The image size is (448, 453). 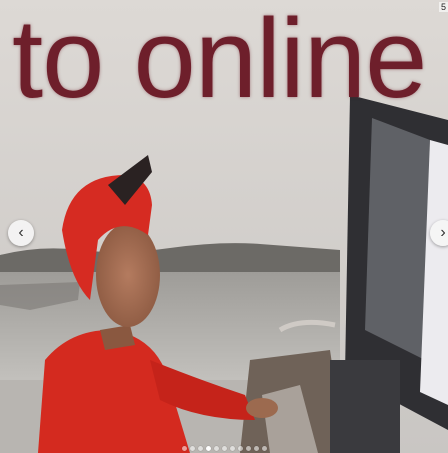 I want to click on chevron-left-icon: ‹, so click(x=21, y=232).